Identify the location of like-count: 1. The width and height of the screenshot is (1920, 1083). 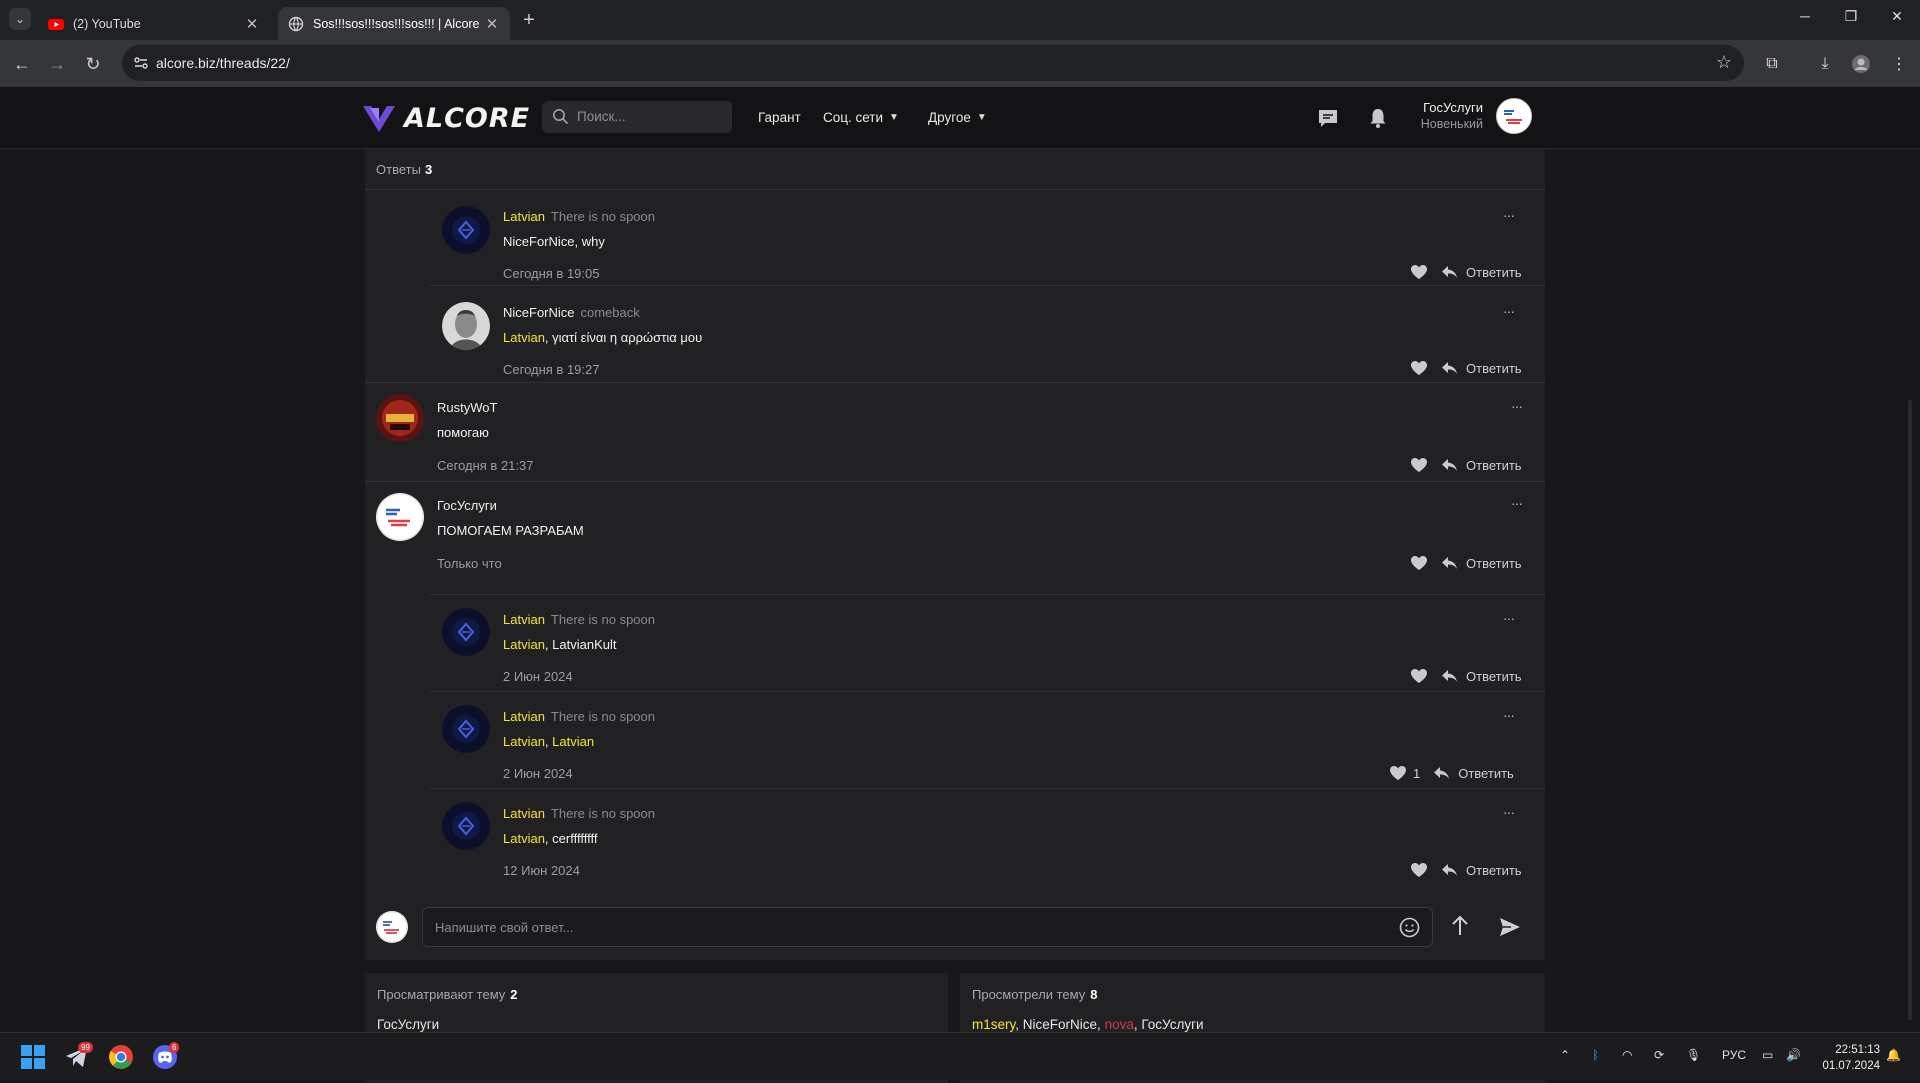
(1416, 773).